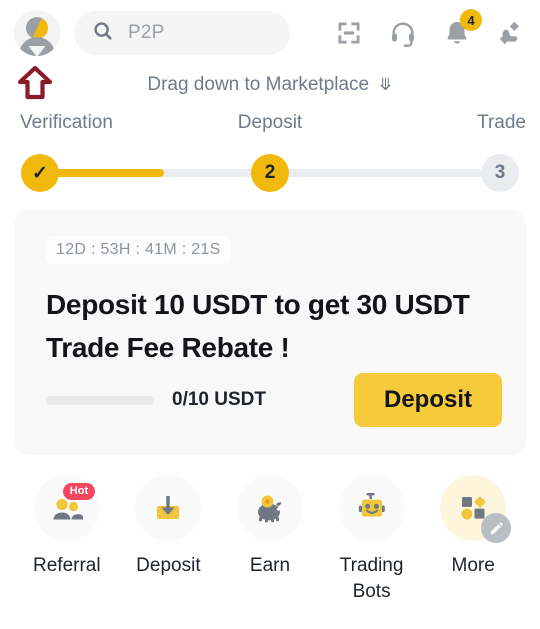  I want to click on quick-action-deposit: Deposit, so click(168, 527).